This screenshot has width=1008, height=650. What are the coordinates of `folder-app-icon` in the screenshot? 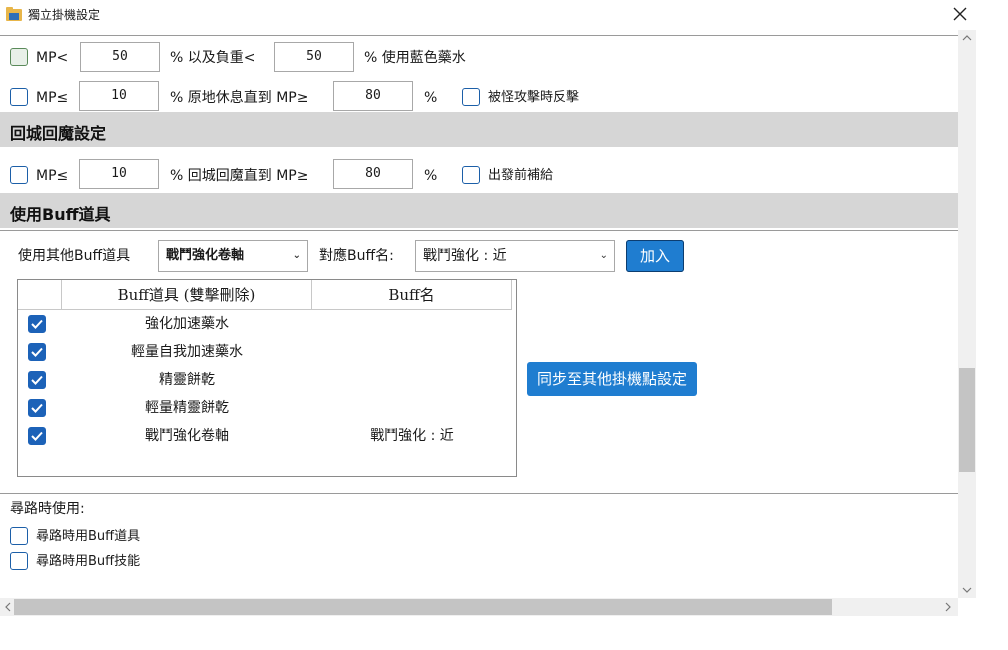 It's located at (14, 14).